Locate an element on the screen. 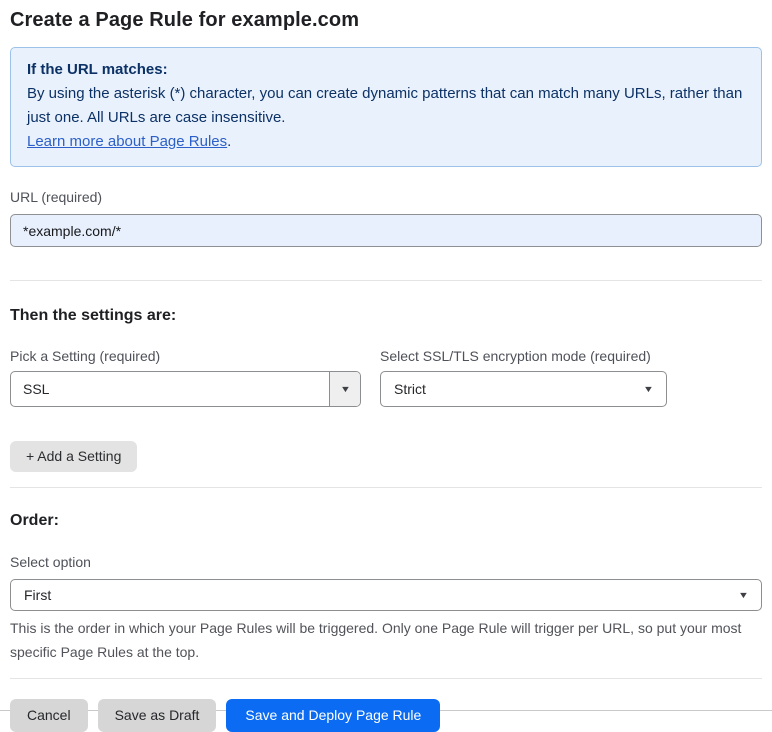  ssl-mode-select-value: Strict is located at coordinates (410, 389).